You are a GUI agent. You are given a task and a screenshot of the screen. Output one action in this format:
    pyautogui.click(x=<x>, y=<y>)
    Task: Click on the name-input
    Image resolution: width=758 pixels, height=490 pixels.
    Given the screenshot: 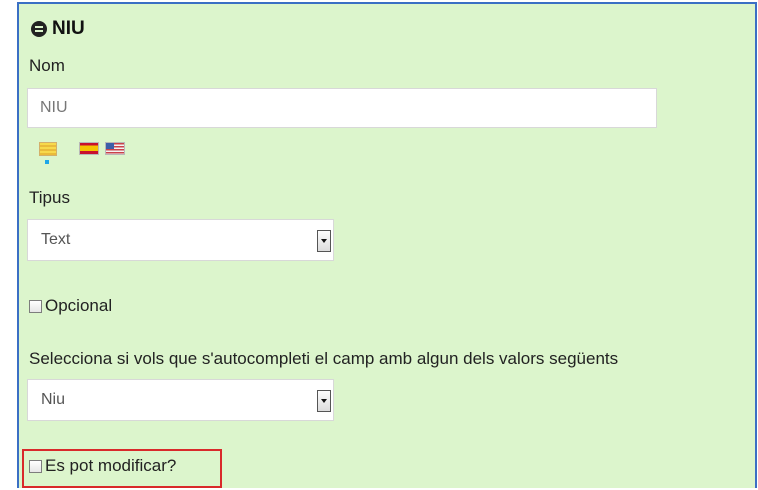 What is the action you would take?
    pyautogui.click(x=342, y=108)
    